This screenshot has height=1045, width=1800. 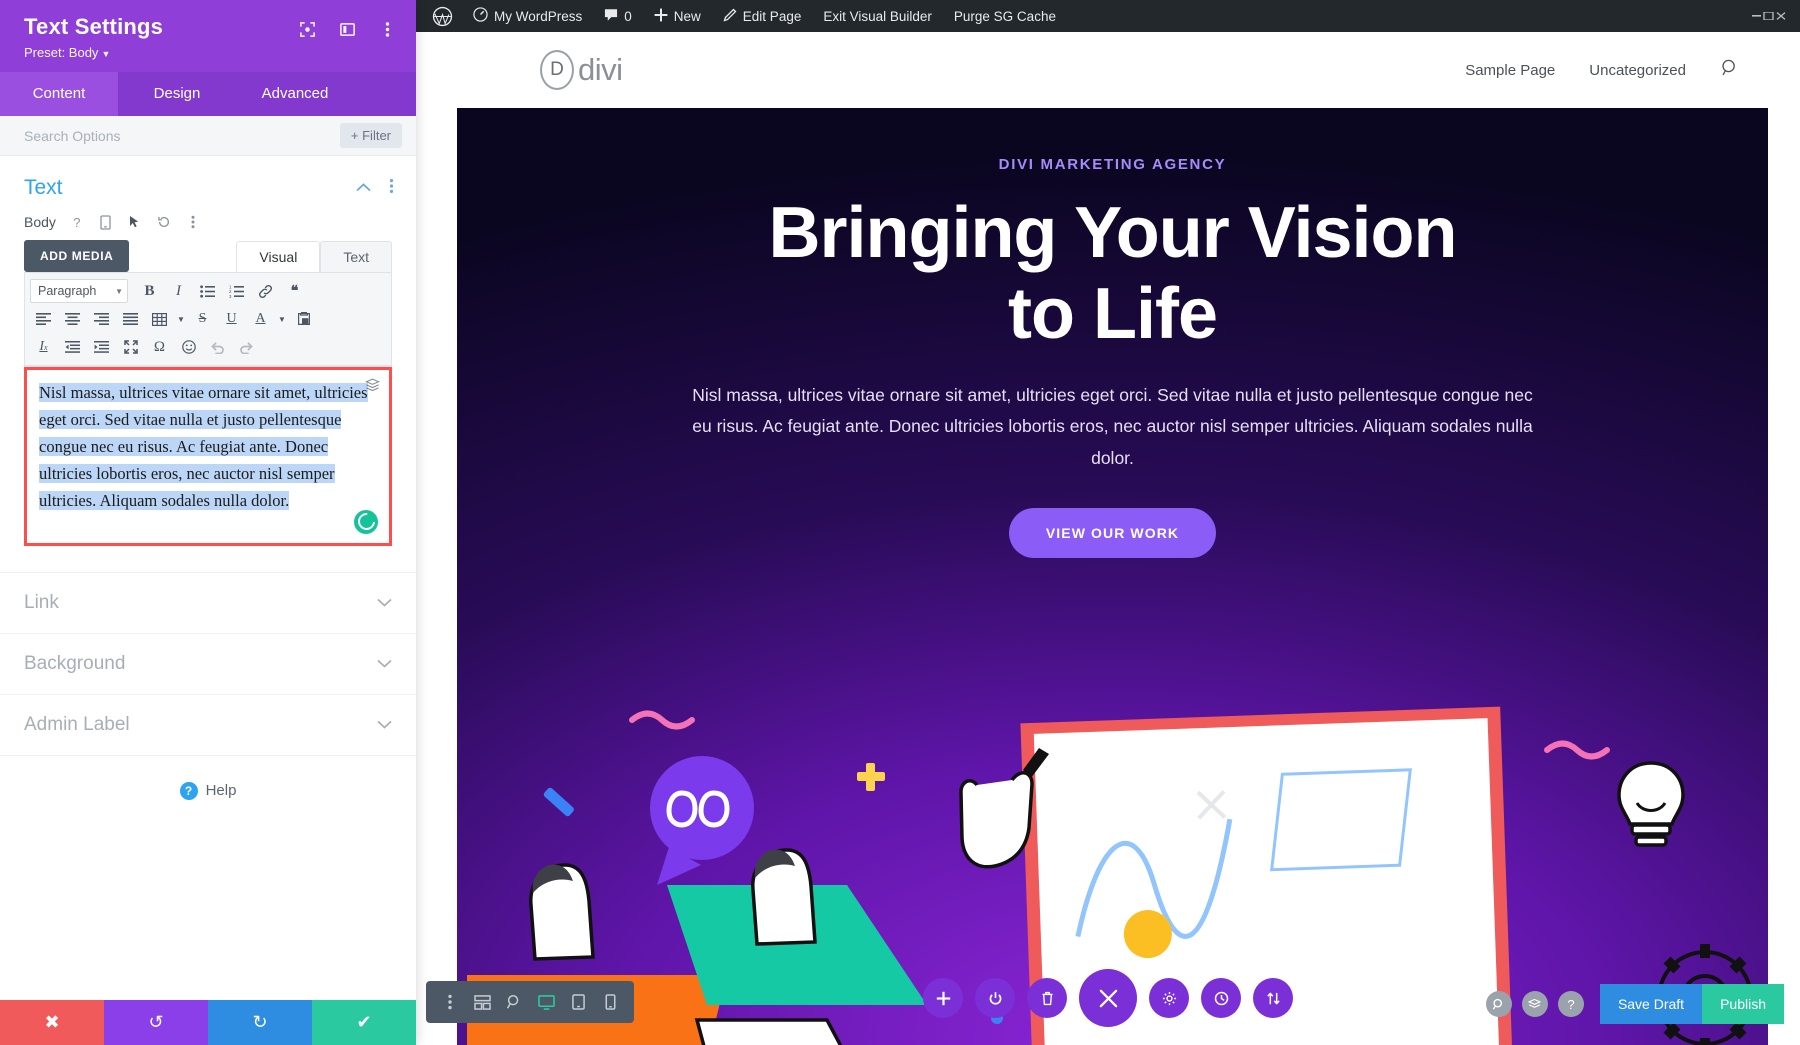 What do you see at coordinates (1743, 1004) in the screenshot?
I see `publish-button: Publish` at bounding box center [1743, 1004].